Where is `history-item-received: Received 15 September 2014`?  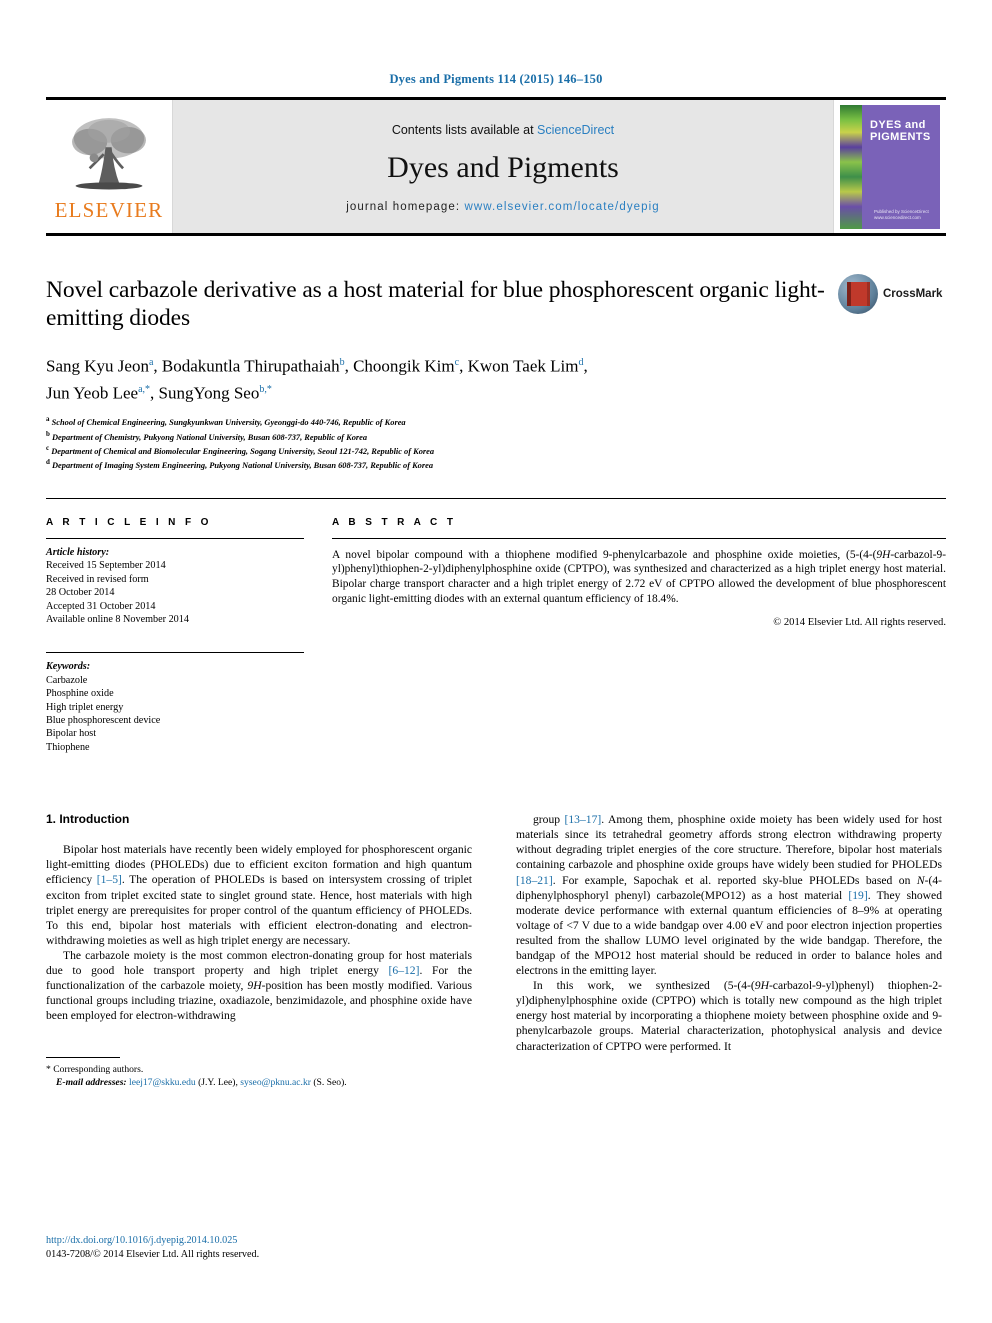
history-item-received: Received 15 September 2014 is located at coordinates (106, 566).